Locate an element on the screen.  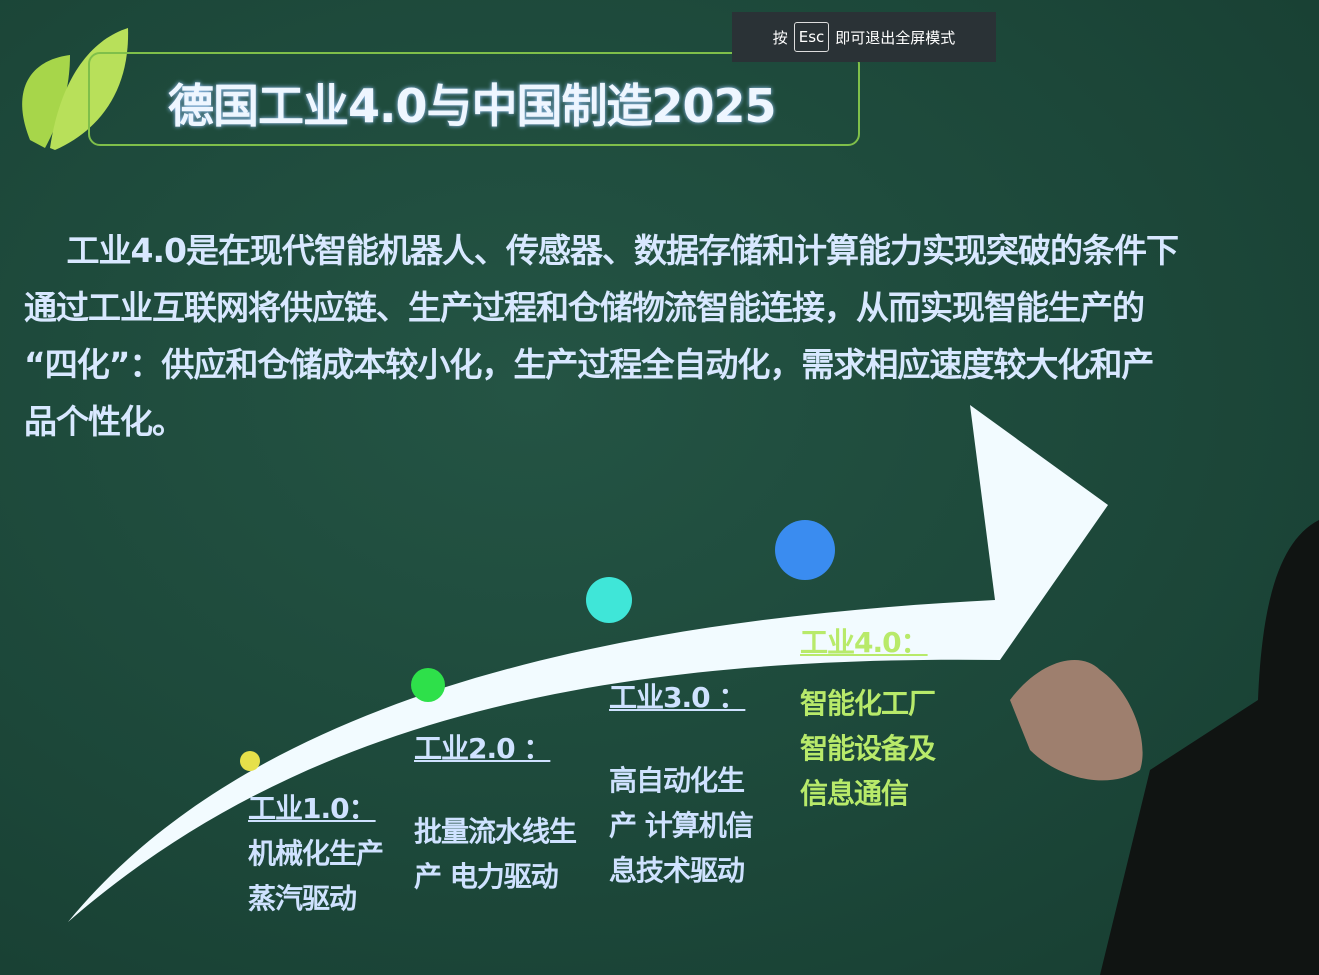
stage-heading: 工业4.0： is located at coordinates (864, 642).